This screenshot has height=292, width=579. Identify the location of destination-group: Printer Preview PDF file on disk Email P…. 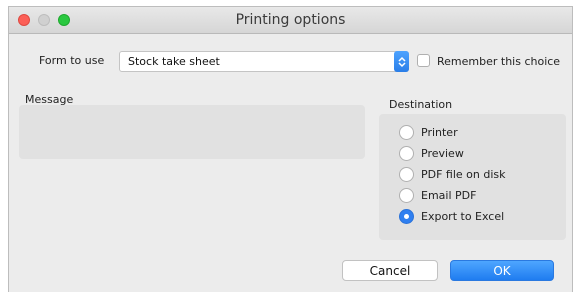
(472, 177).